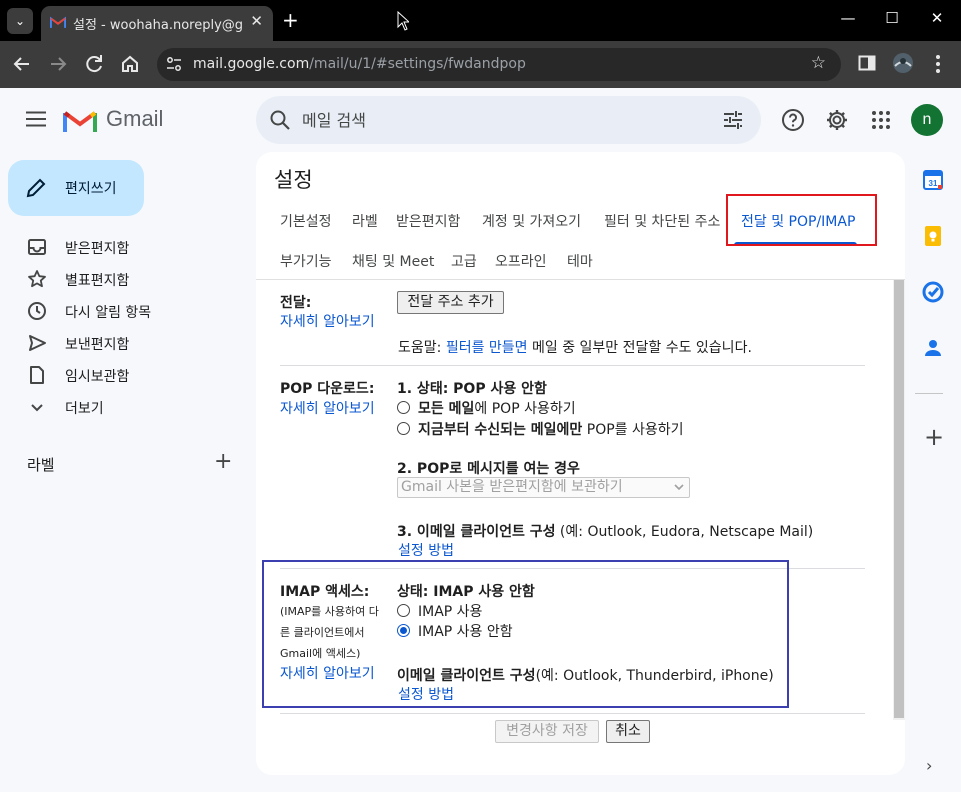 The height and width of the screenshot is (792, 961). What do you see at coordinates (426, 550) in the screenshot?
I see `pop-setup-link: 설정 방법` at bounding box center [426, 550].